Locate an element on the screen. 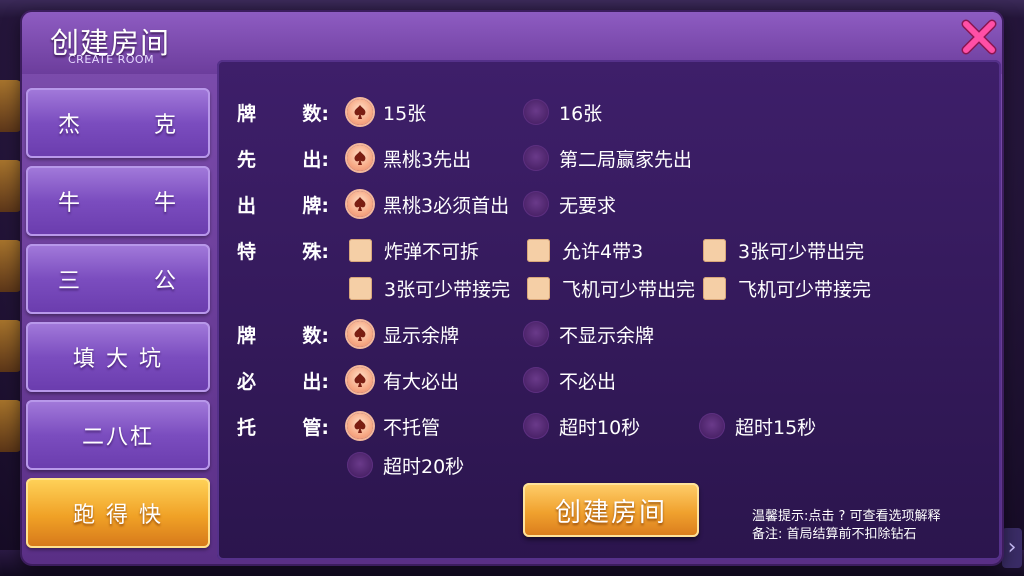 This screenshot has height=576, width=1024. row-label-card-count: 牌 数: is located at coordinates (283, 112).